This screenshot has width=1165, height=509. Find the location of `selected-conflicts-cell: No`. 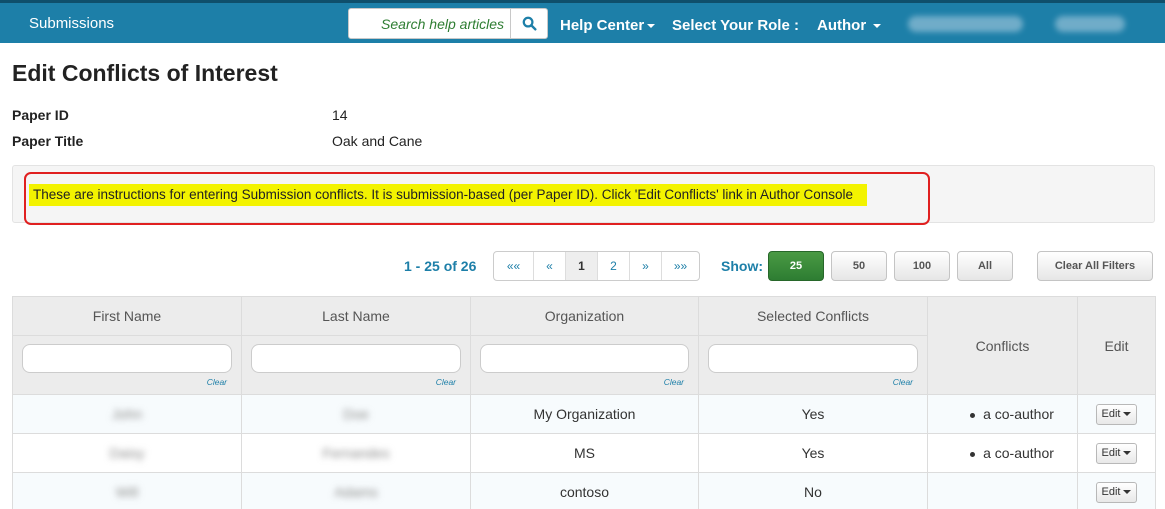

selected-conflicts-cell: No is located at coordinates (813, 490).